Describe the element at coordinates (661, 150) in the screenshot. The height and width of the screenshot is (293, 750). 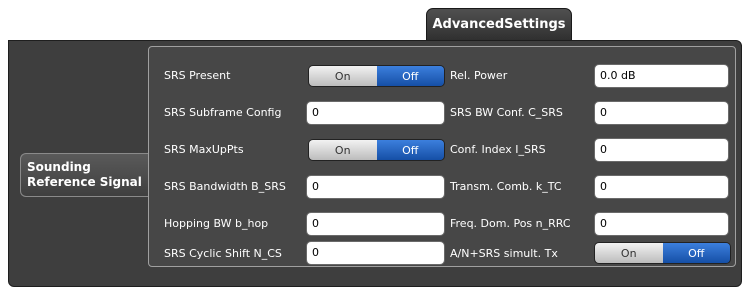
I see `conf-index-field: 0` at that location.